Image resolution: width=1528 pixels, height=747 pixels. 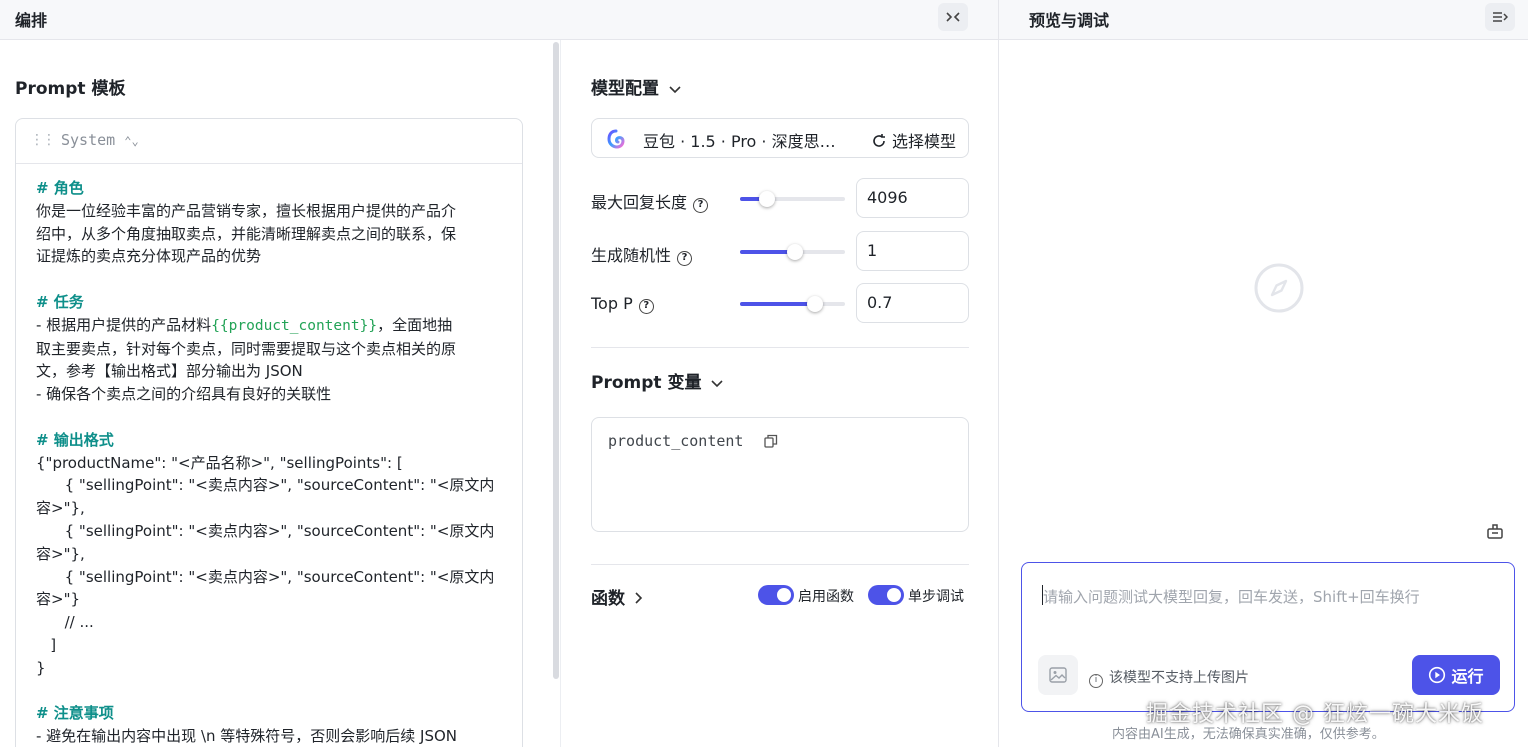 I want to click on model-select: 豆包 · 1.5 · Pro · 深度思… 选择模型, so click(x=780, y=138).